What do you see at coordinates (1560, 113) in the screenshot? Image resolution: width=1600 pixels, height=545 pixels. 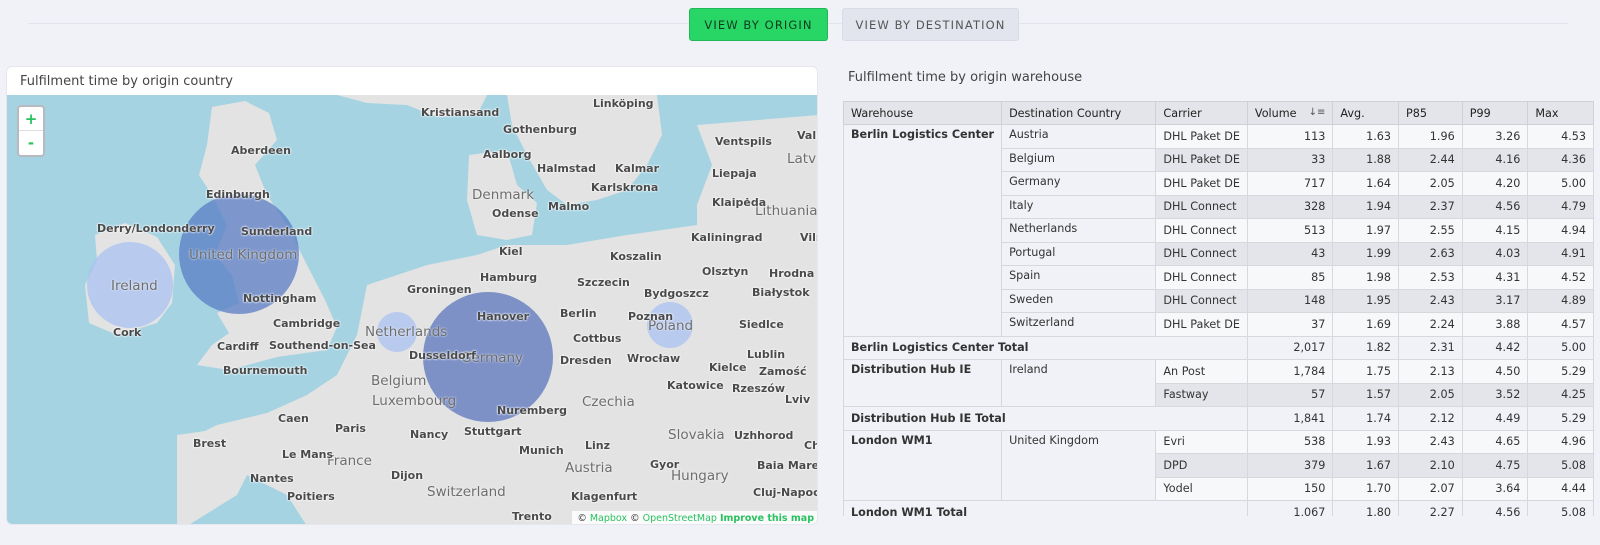 I see `column-header-max: Max` at bounding box center [1560, 113].